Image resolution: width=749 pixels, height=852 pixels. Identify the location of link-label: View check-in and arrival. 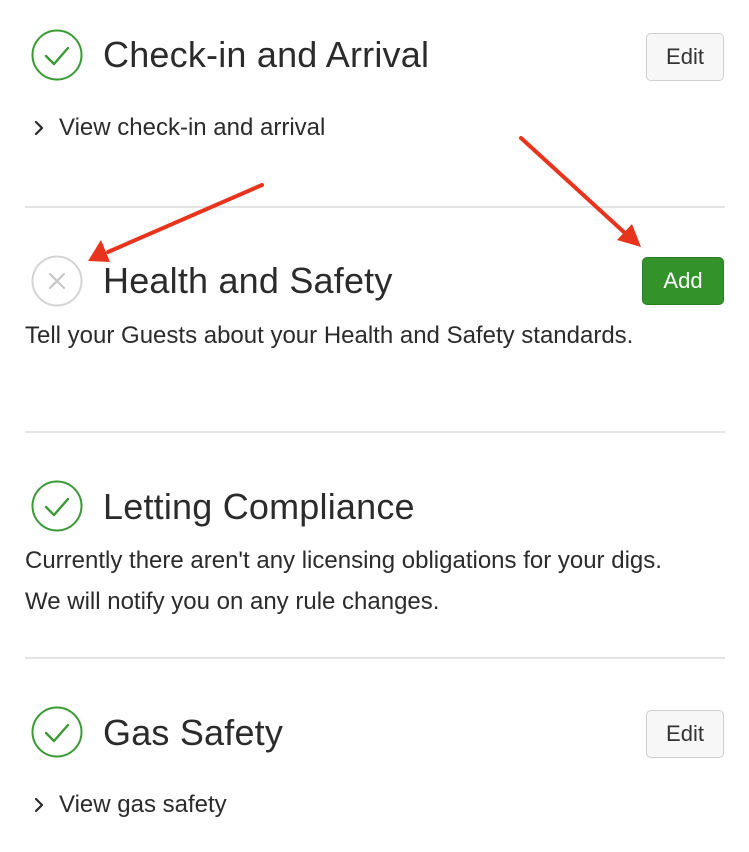
(192, 127).